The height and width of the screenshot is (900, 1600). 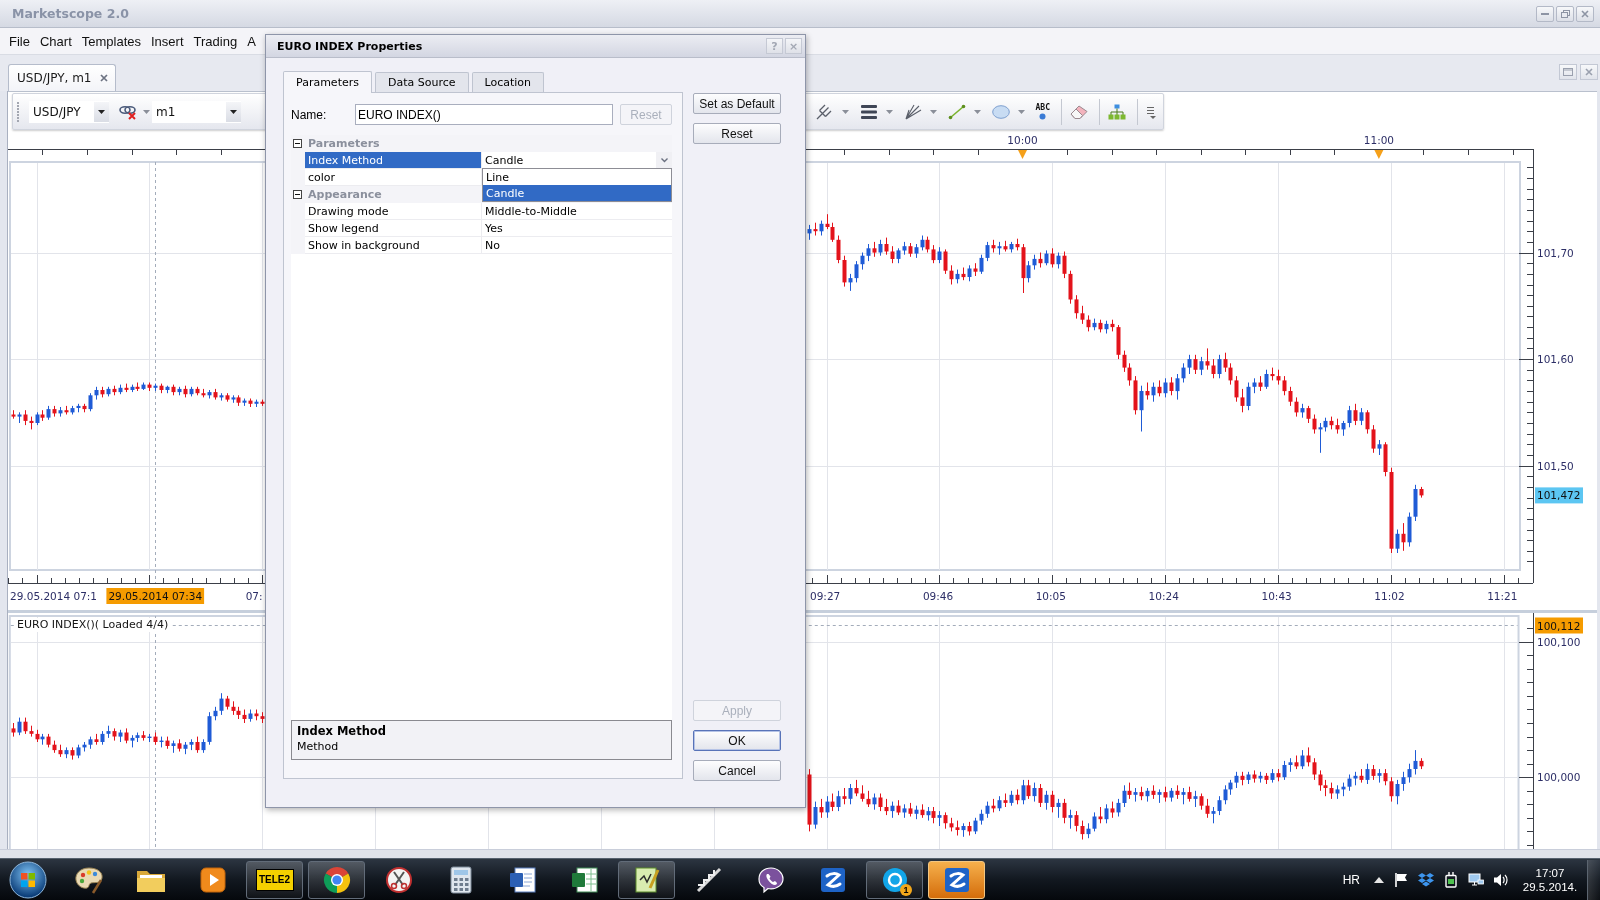 What do you see at coordinates (1022, 140) in the screenshot?
I see `time-label: 10:00` at bounding box center [1022, 140].